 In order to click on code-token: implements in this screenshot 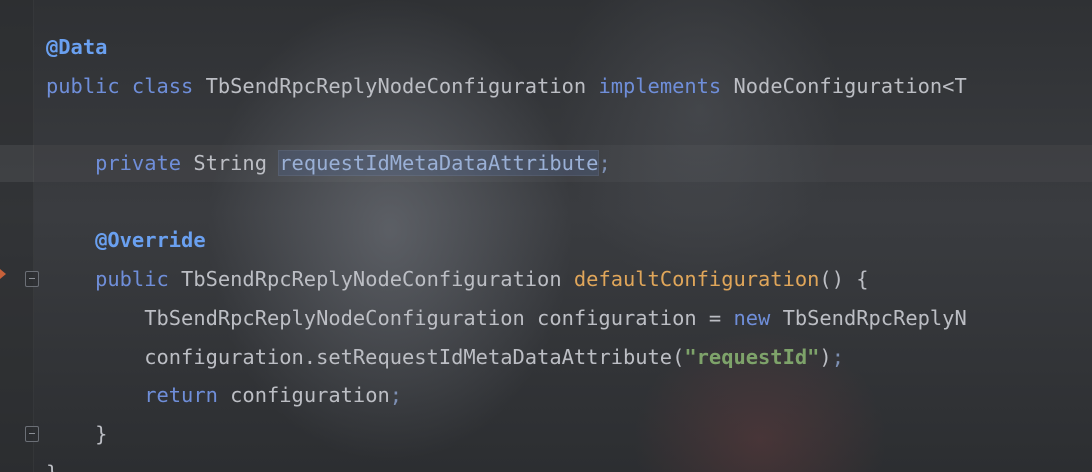, I will do `click(666, 85)`.